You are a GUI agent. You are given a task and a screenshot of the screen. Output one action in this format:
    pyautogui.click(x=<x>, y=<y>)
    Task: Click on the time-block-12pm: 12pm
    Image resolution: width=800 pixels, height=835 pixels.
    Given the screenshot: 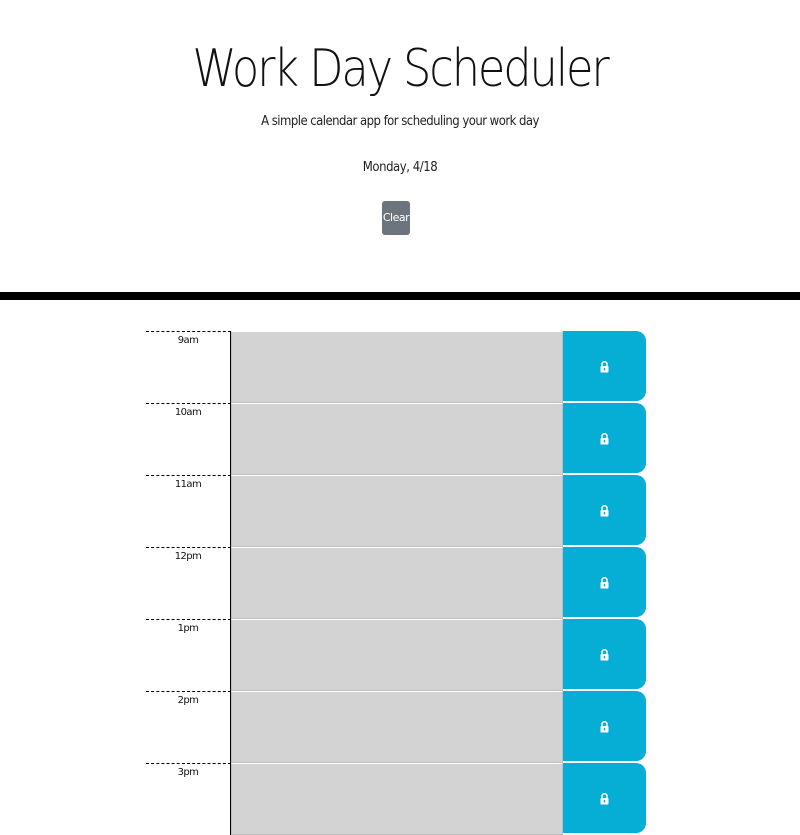 What is the action you would take?
    pyautogui.click(x=396, y=583)
    